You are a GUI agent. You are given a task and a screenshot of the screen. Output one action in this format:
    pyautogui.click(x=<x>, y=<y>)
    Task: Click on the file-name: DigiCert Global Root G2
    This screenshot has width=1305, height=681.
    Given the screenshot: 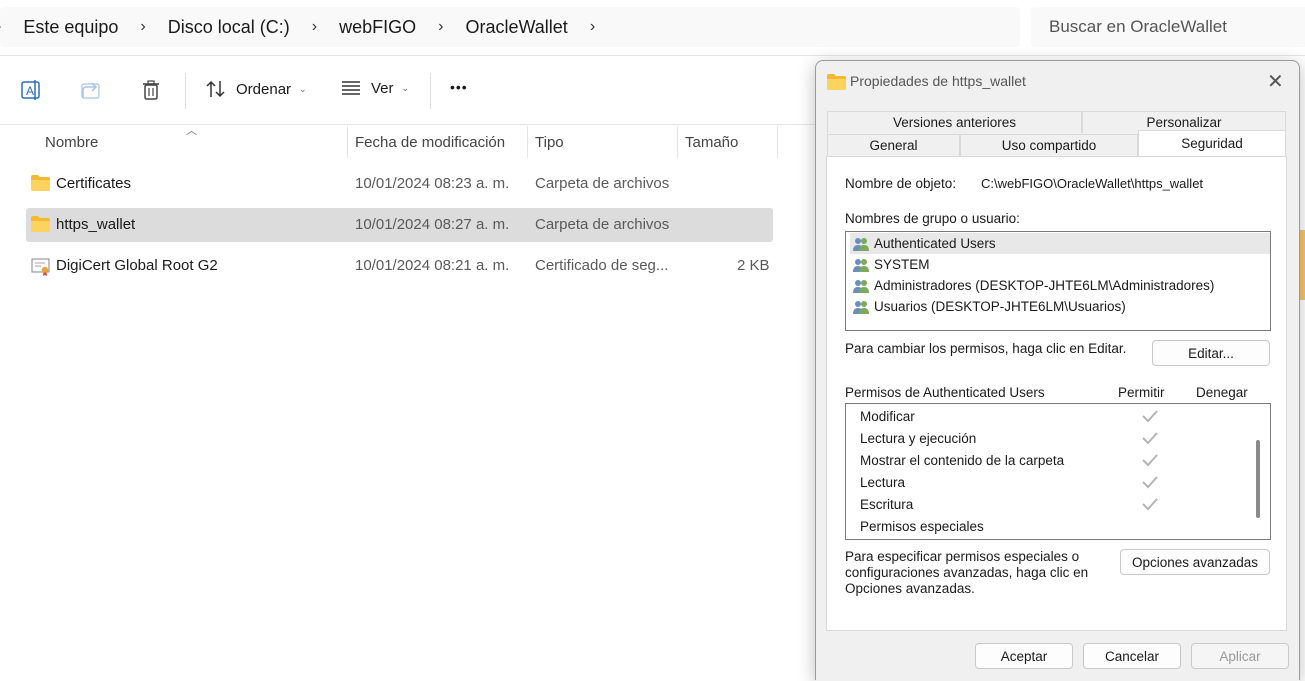 What is the action you would take?
    pyautogui.click(x=137, y=265)
    